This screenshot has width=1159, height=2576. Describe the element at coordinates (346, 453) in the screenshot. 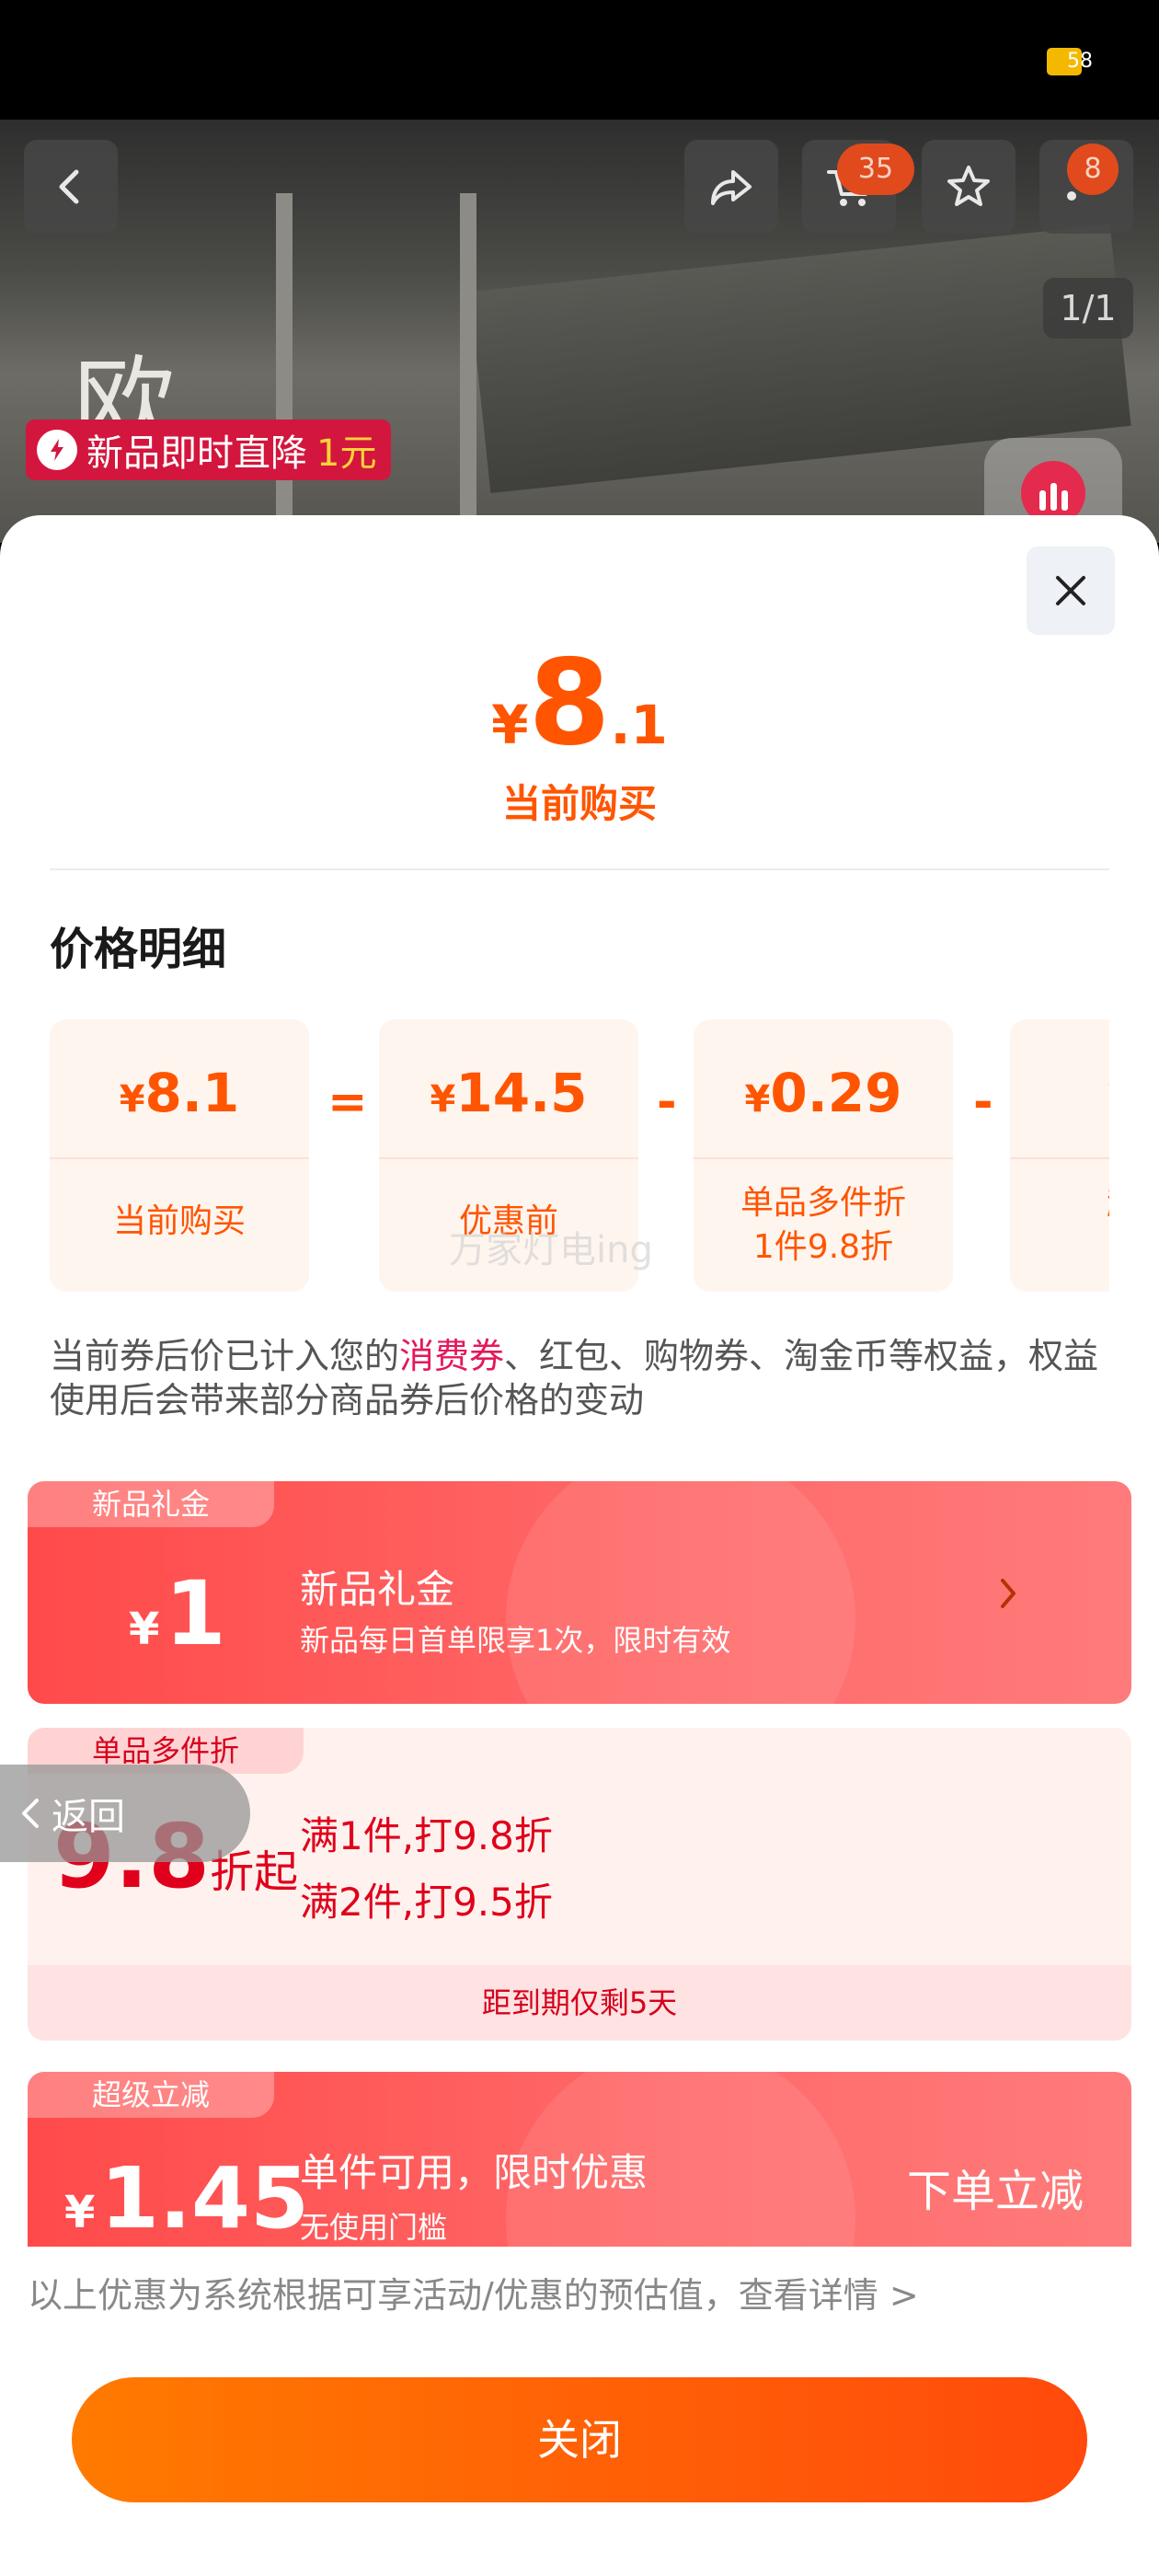

I see `promo-tag-amount: 1元` at that location.